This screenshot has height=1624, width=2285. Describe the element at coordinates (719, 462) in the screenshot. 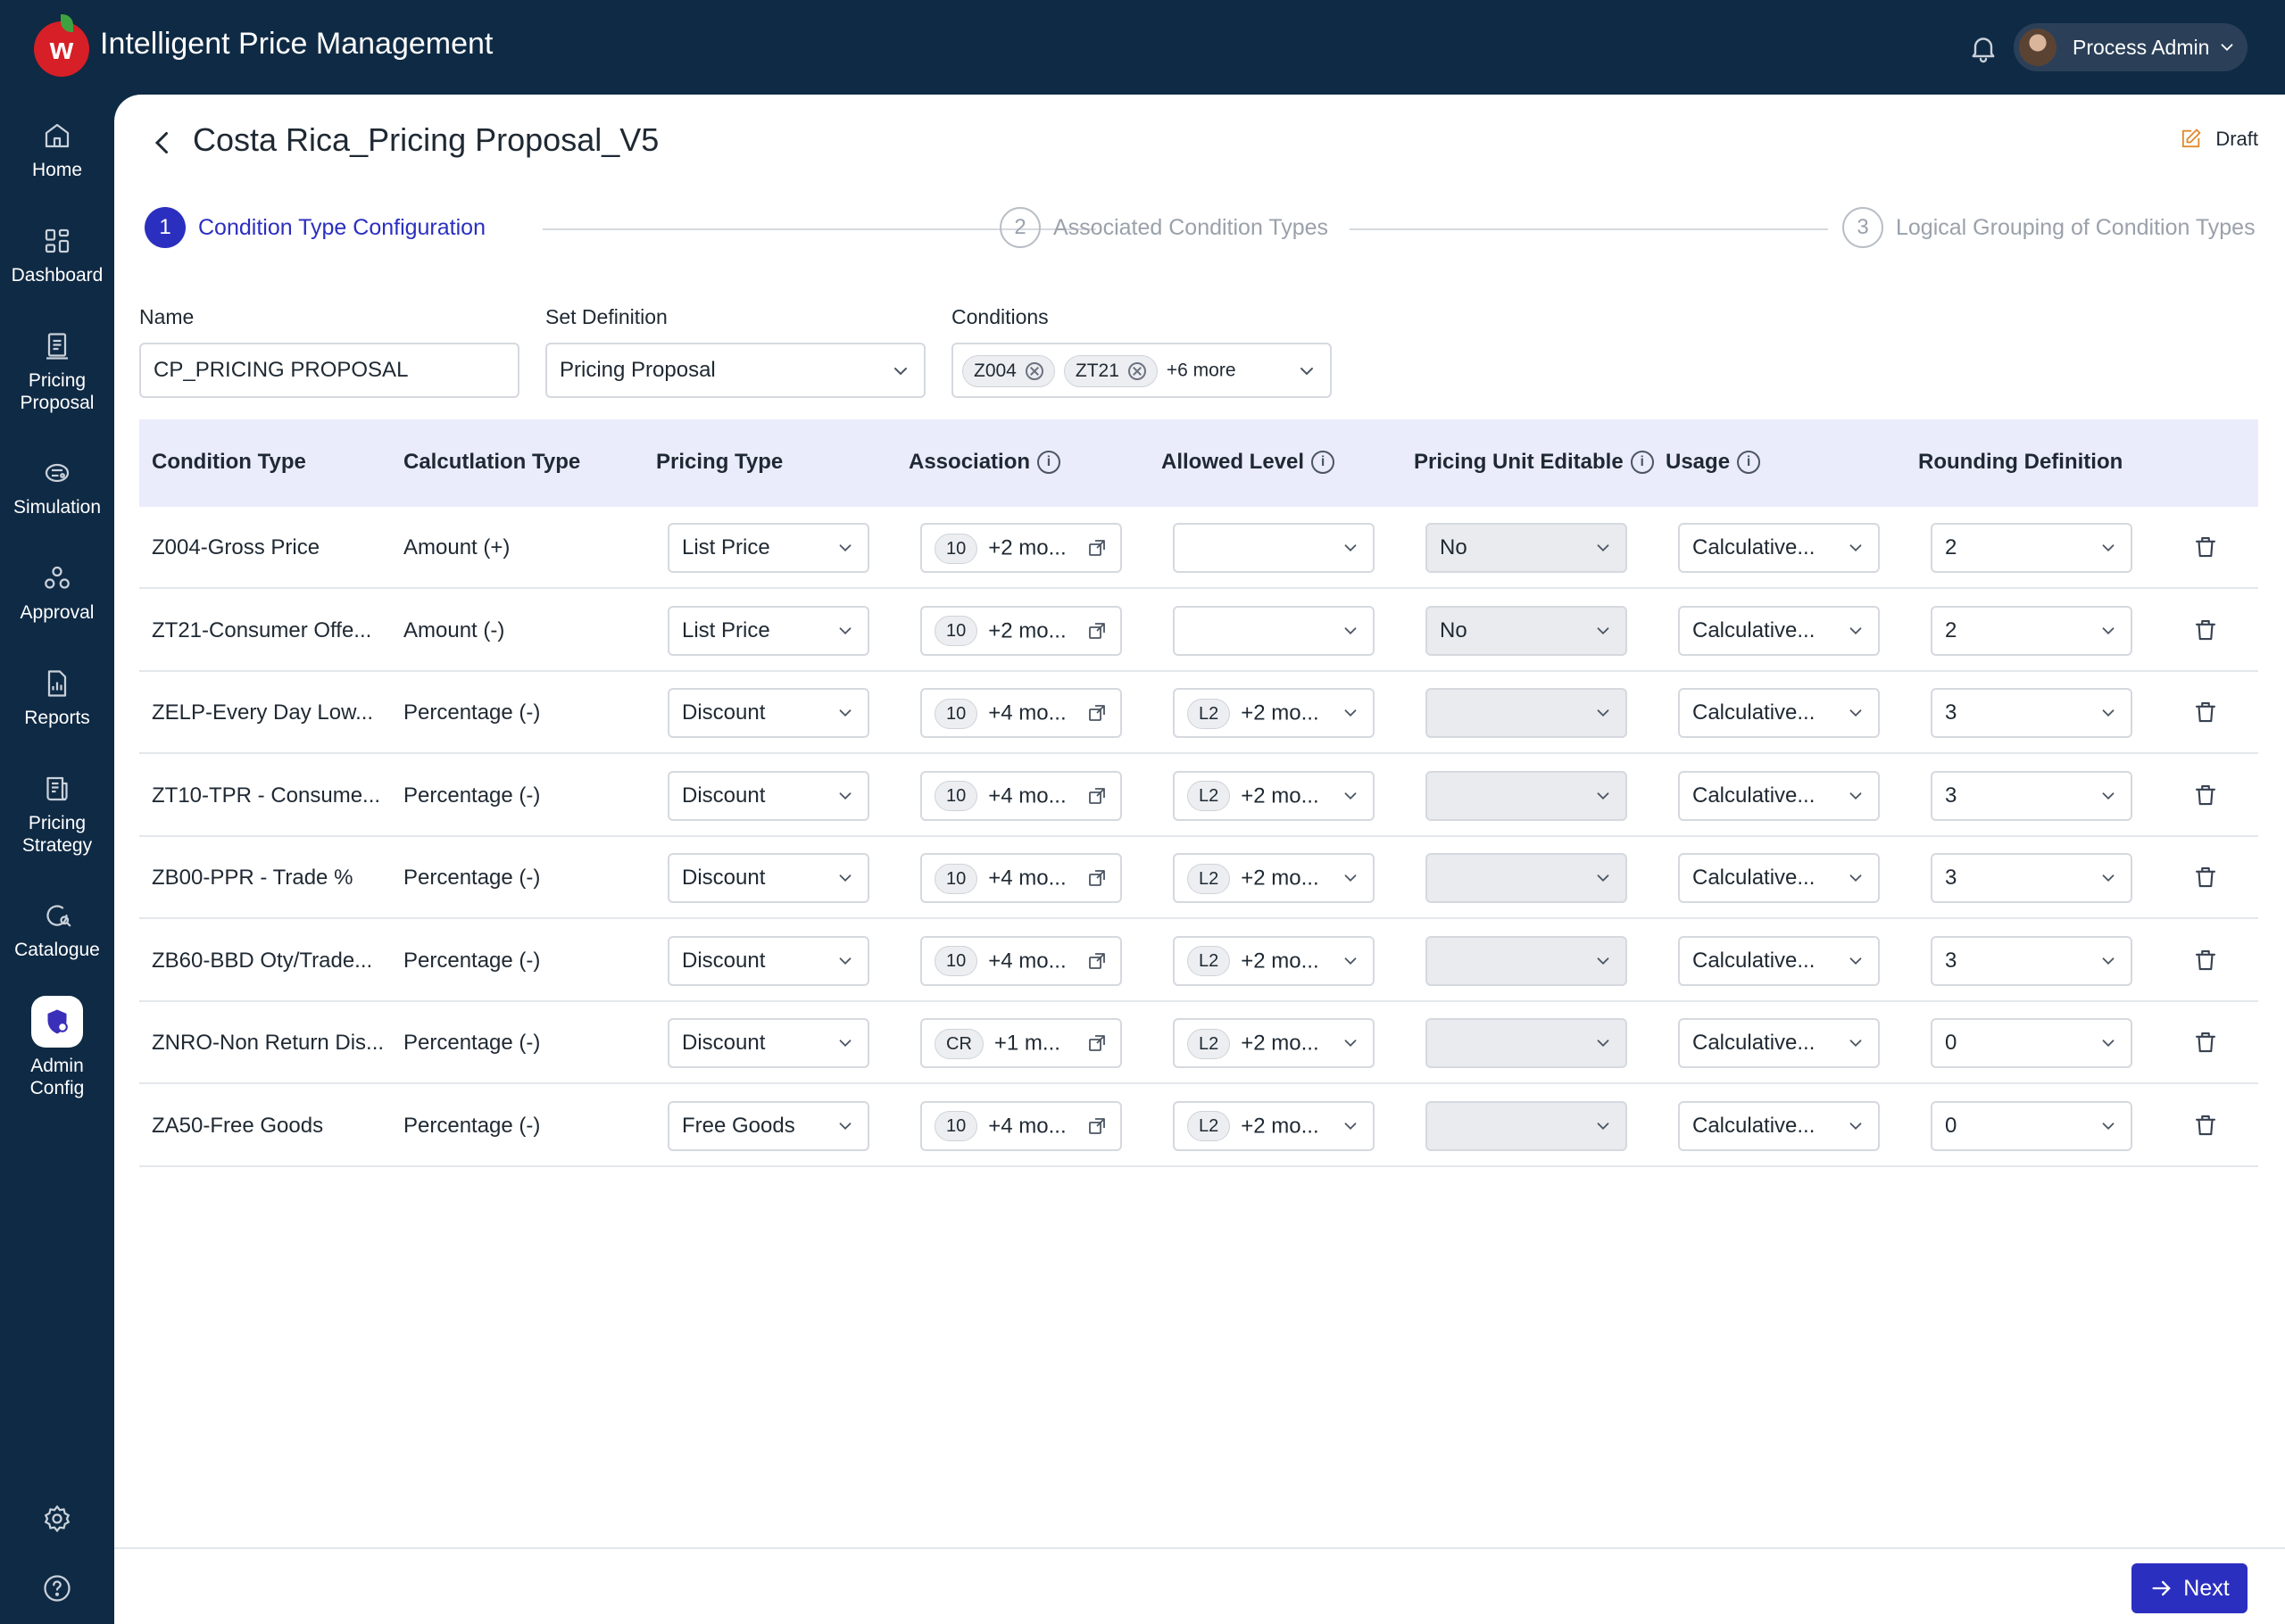

I see `col-pricing-type: Pricing Type` at that location.